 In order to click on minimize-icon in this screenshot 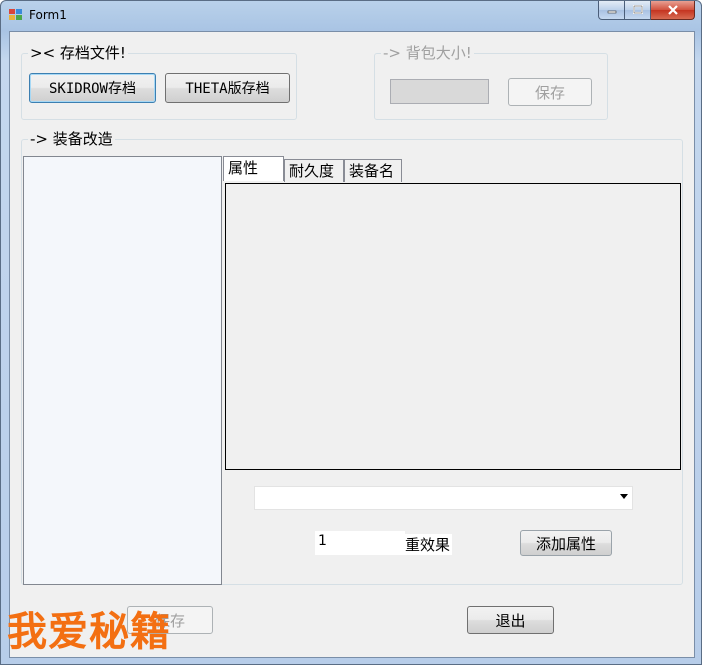, I will do `click(611, 12)`.